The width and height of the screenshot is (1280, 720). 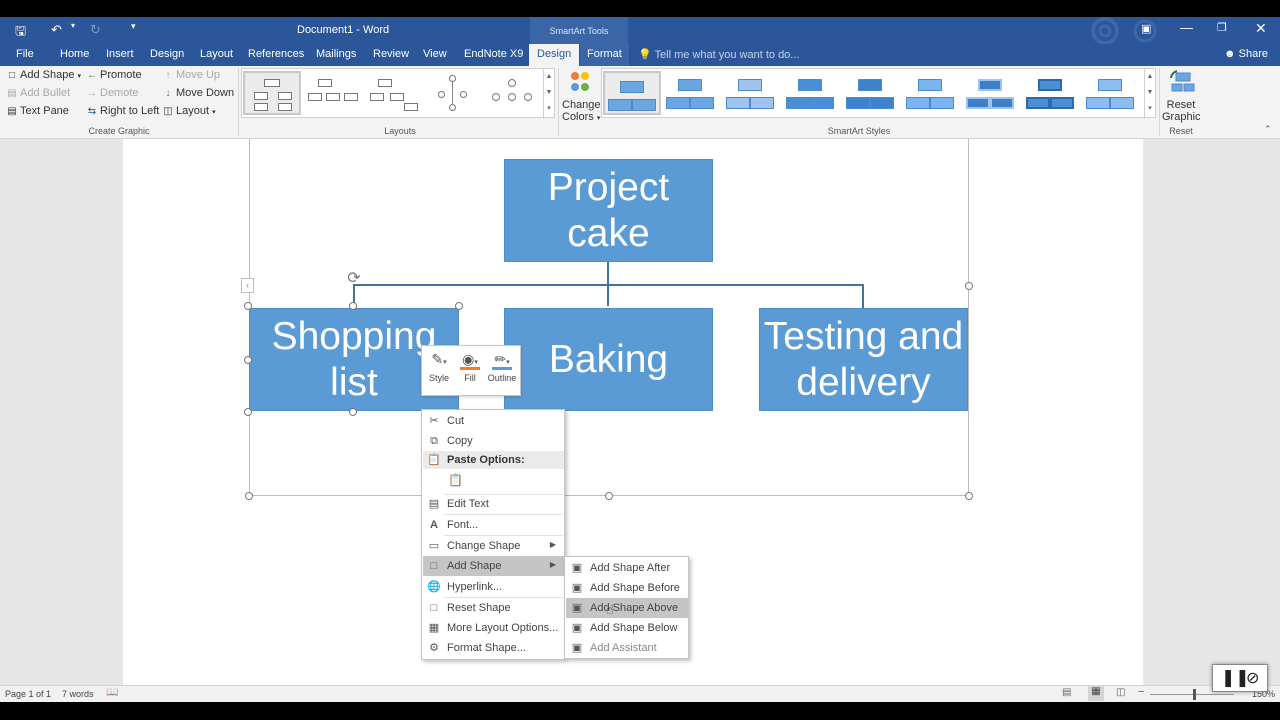 What do you see at coordinates (25, 54) in the screenshot?
I see `tab-file: File` at bounding box center [25, 54].